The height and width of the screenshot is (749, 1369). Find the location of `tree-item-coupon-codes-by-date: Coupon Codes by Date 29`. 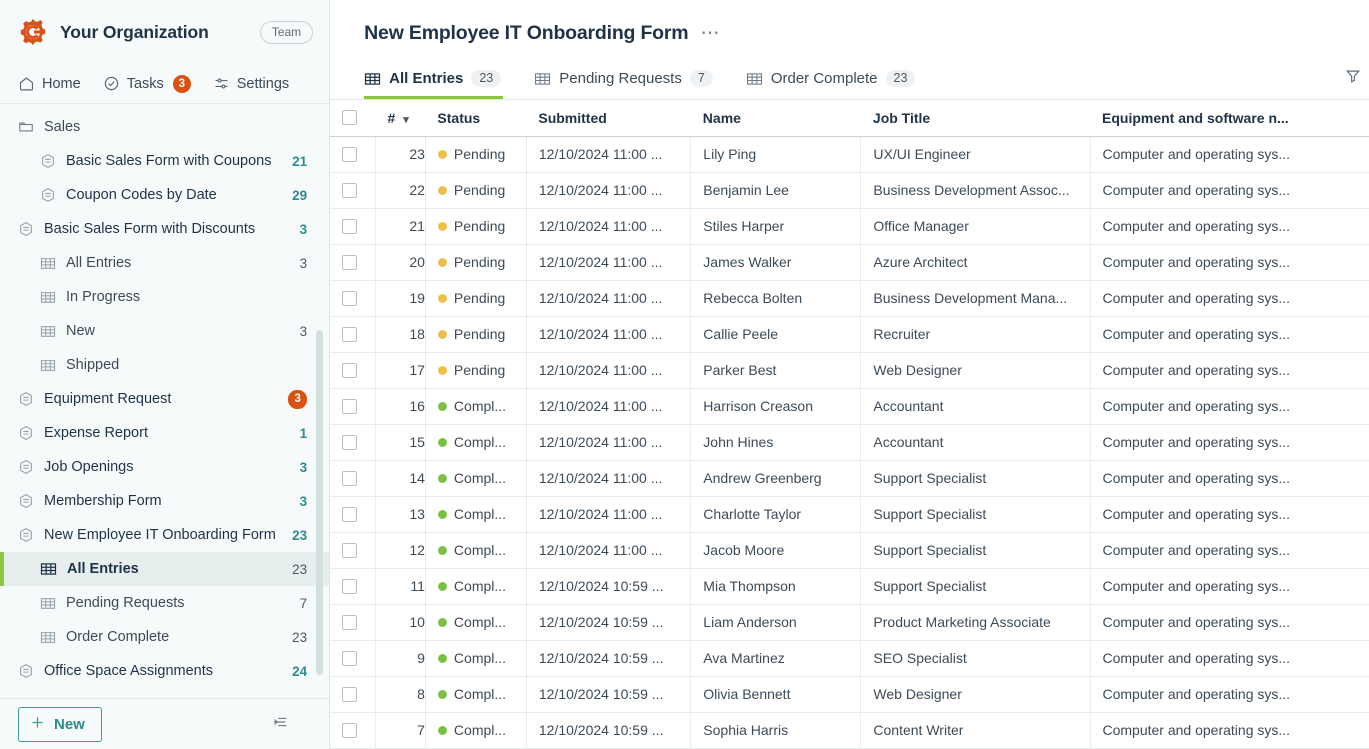

tree-item-coupon-codes-by-date: Coupon Codes by Date 29 is located at coordinates (164, 195).